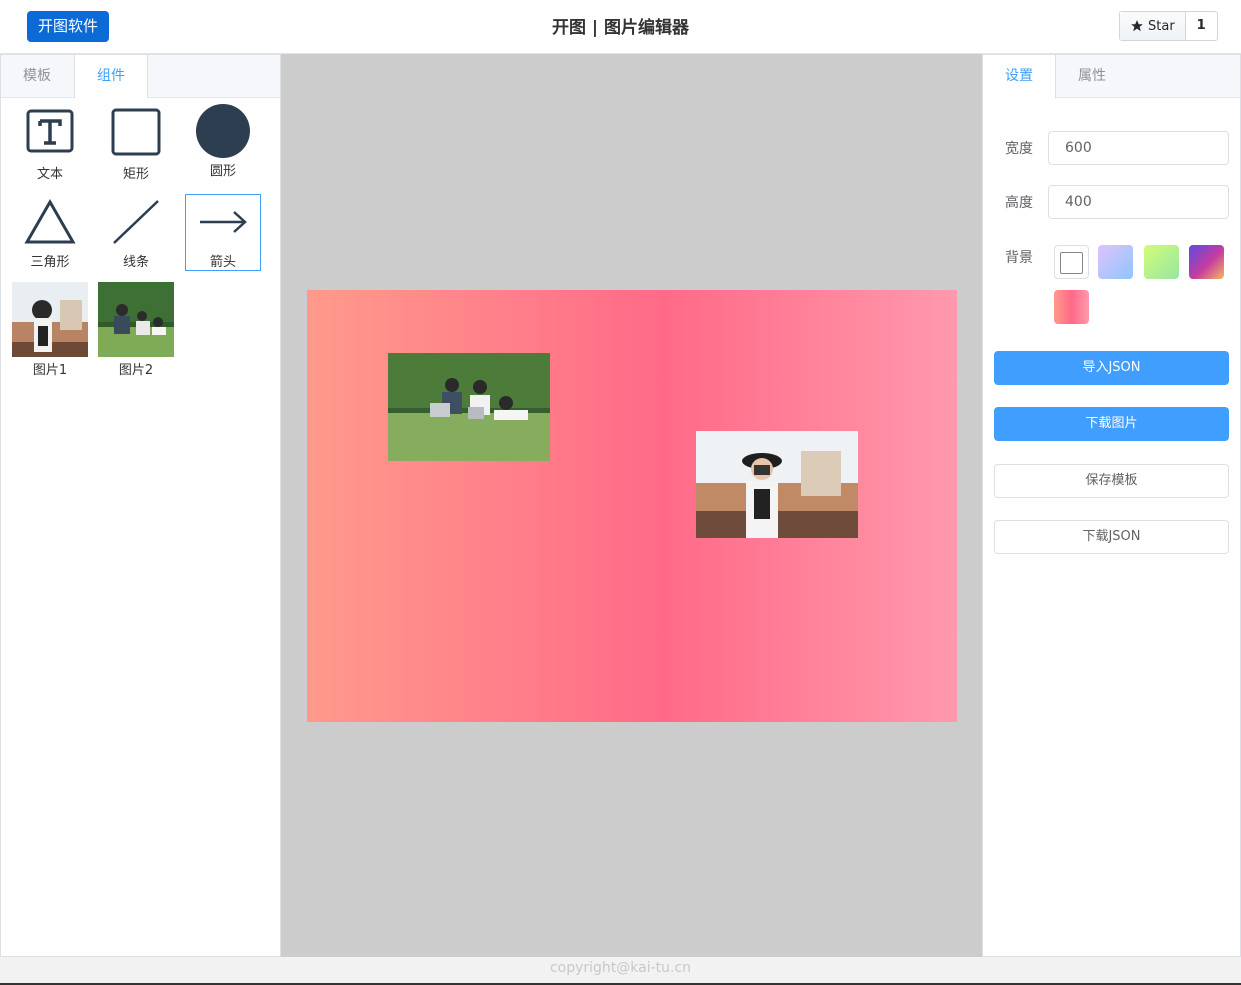 The image size is (1241, 985). I want to click on tab-templates: 模板, so click(37, 76).